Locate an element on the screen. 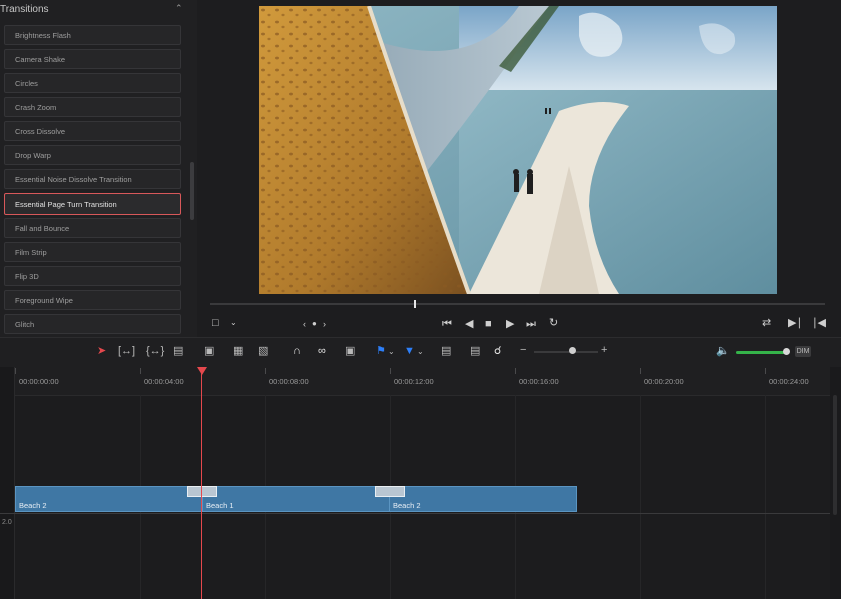 This screenshot has height=599, width=841. transition-item: Circles is located at coordinates (92, 83).